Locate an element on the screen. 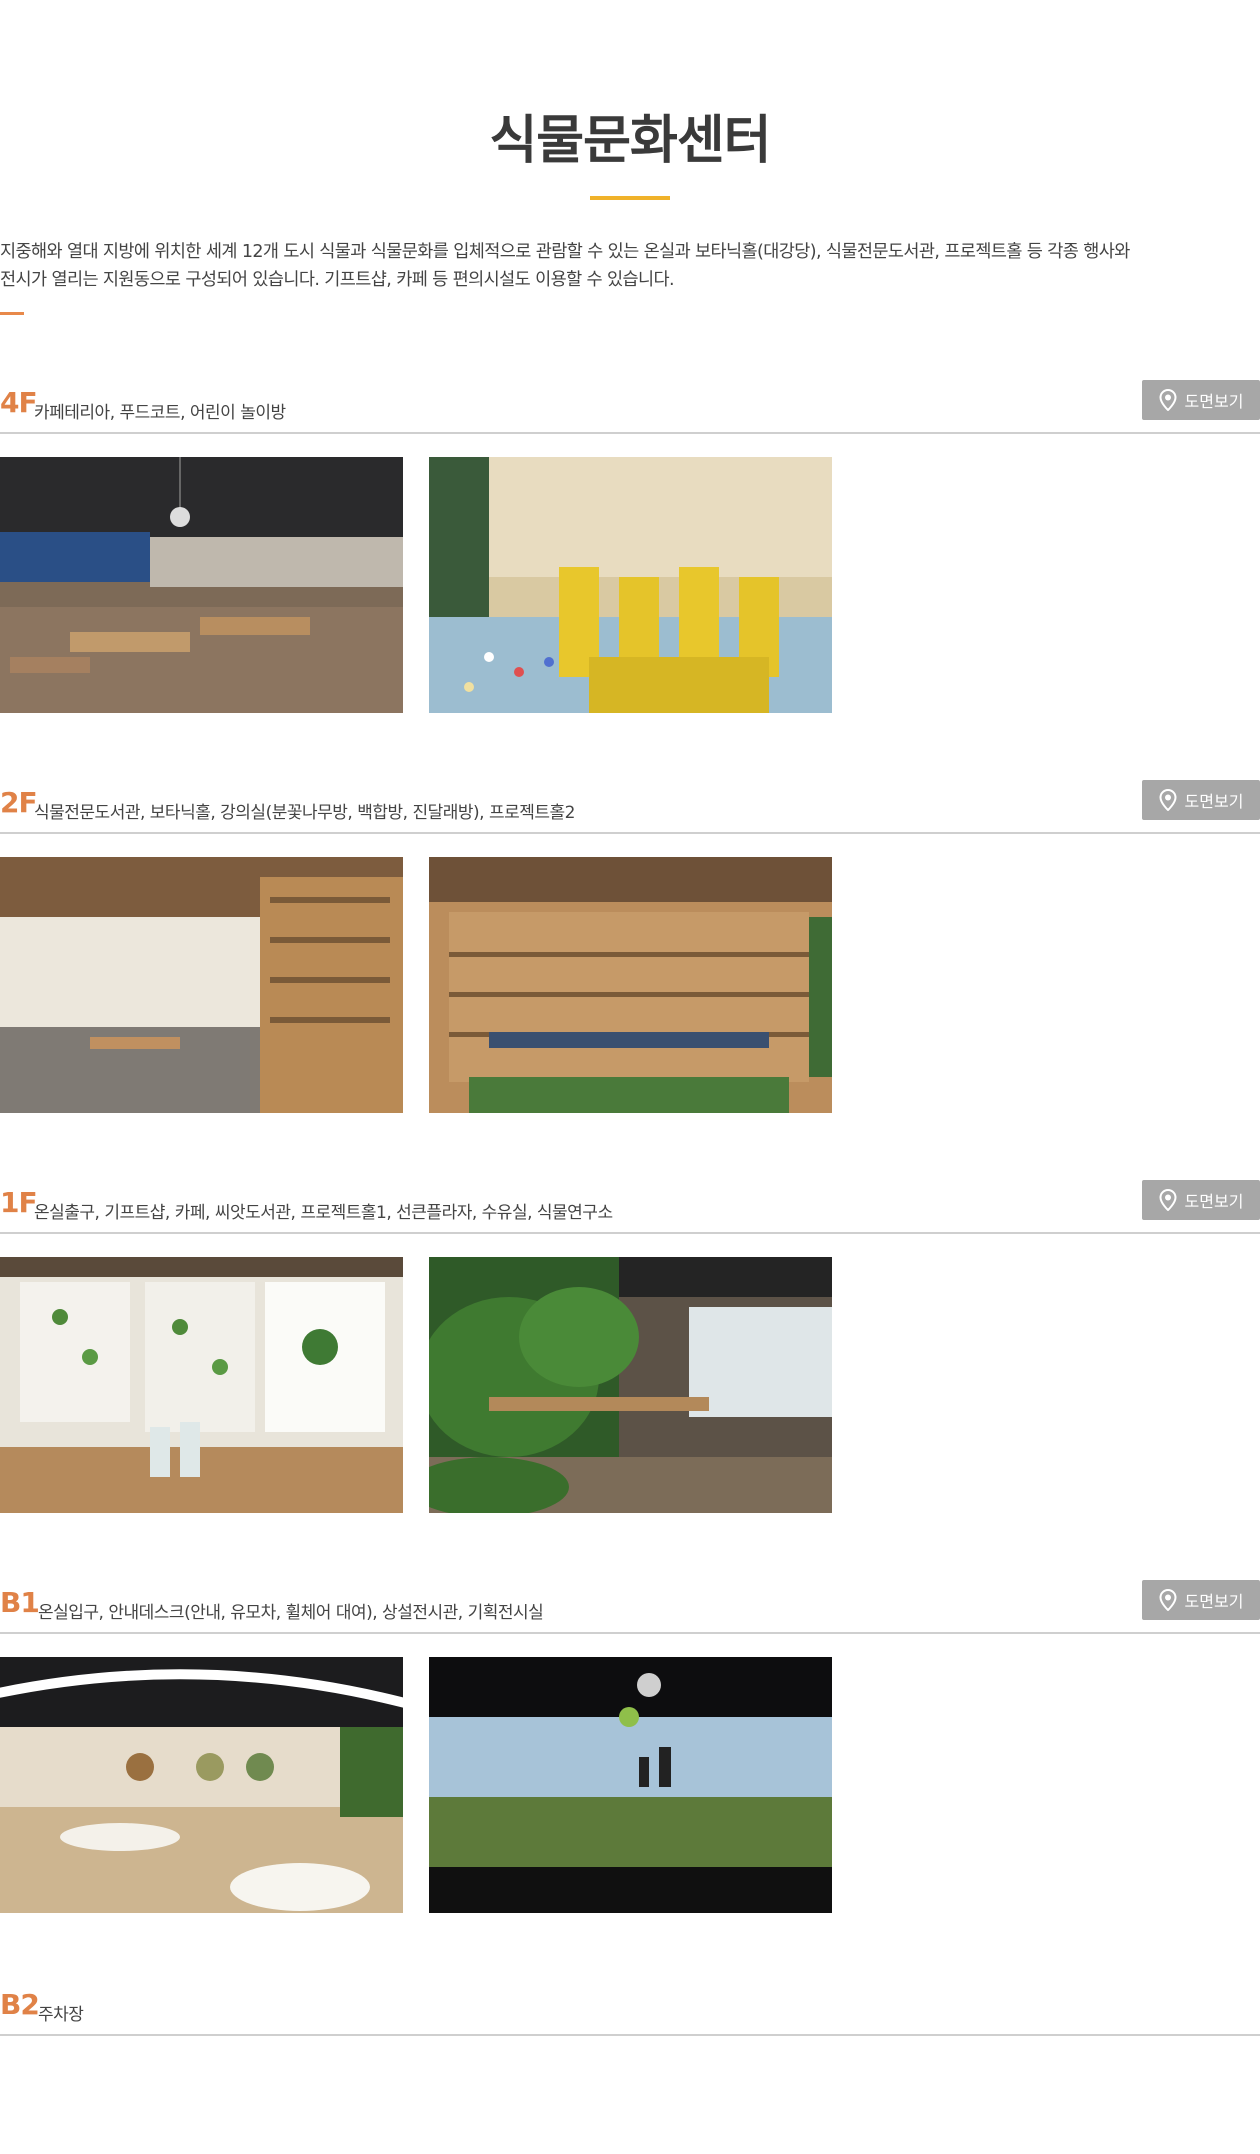 This screenshot has height=2154, width=1260. floor-plan-button-b1: 도면보기 is located at coordinates (1201, 1600).